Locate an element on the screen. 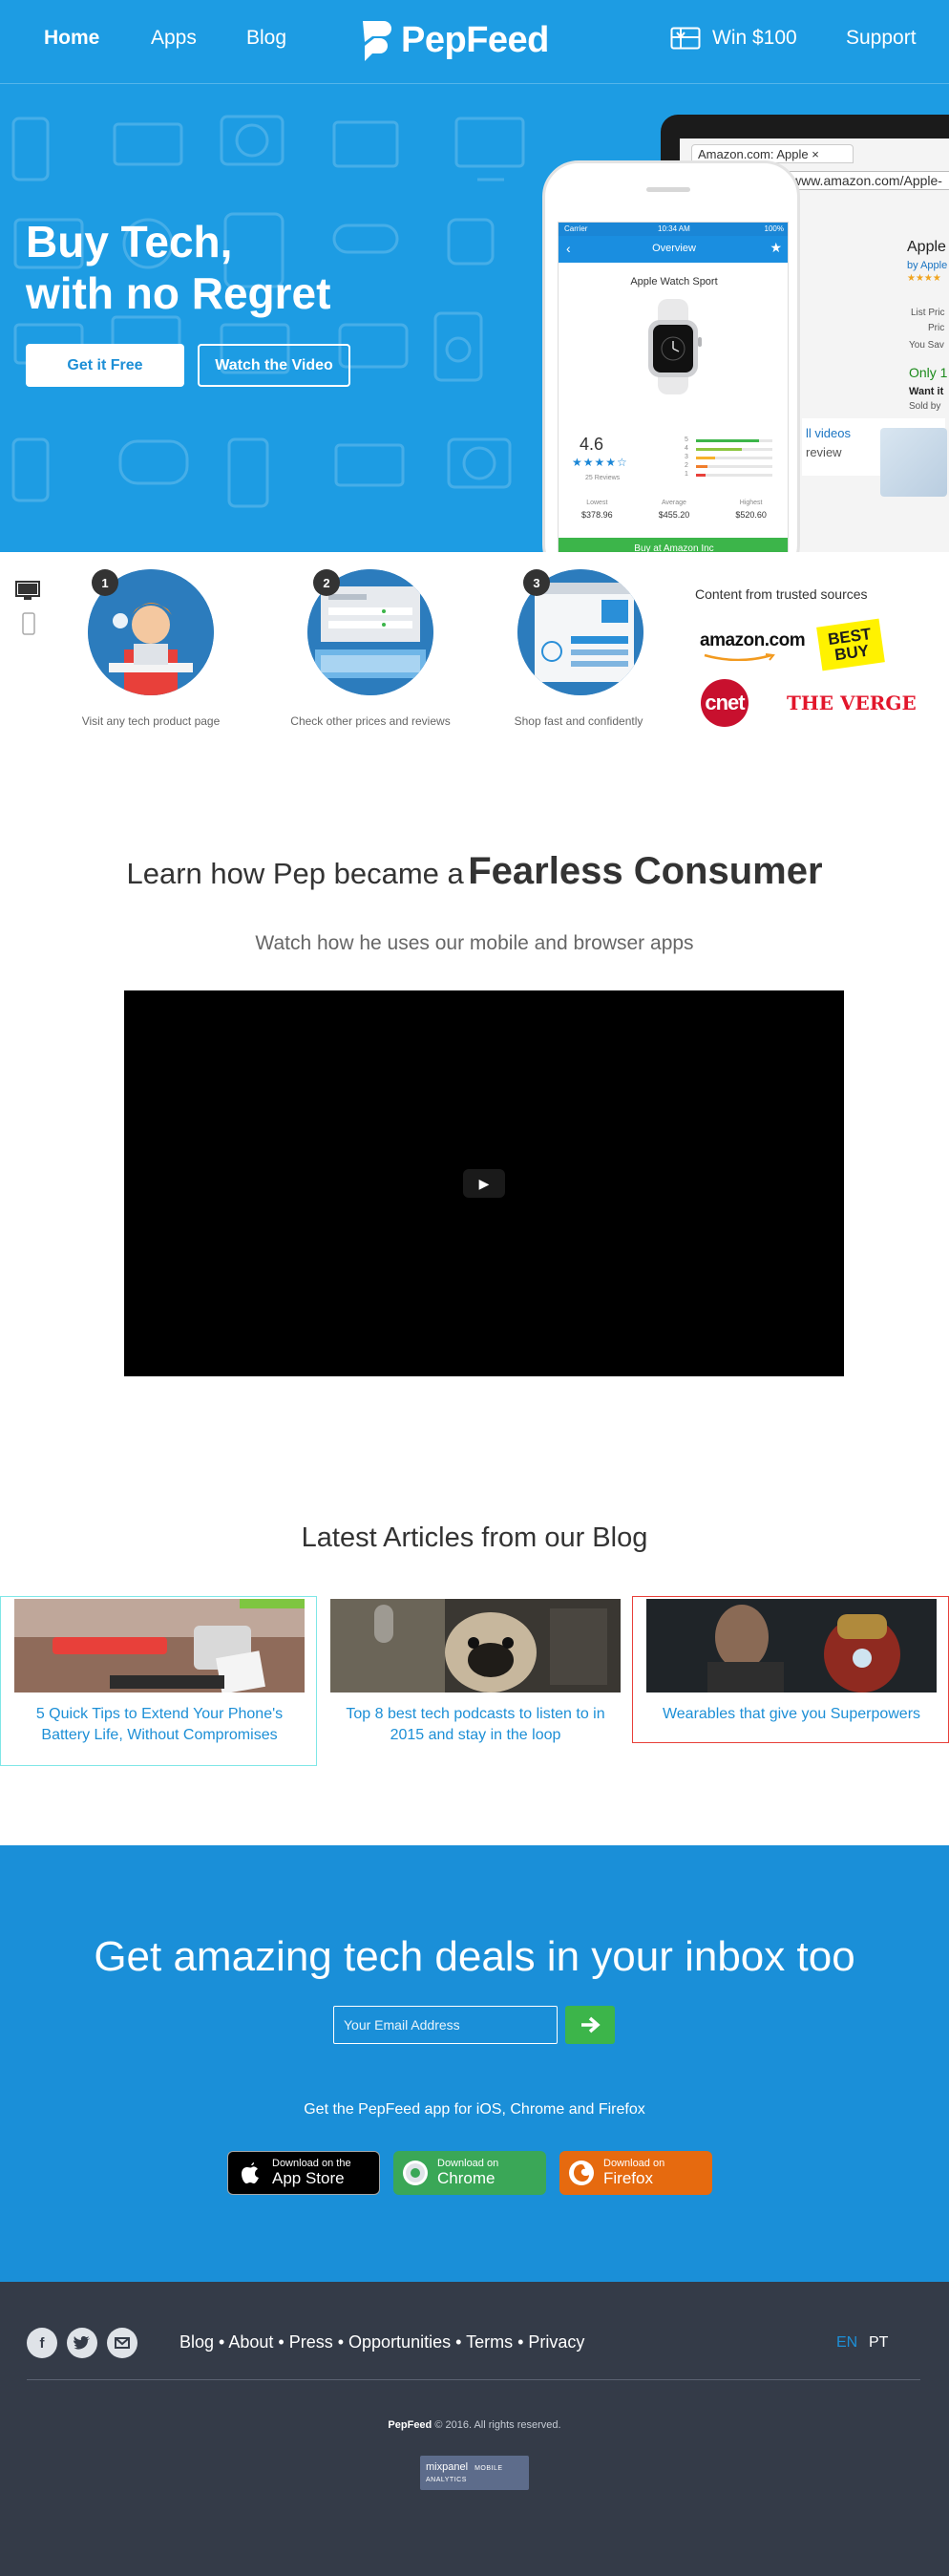 The image size is (949, 2576). firefox-button: Download on Firefox is located at coordinates (636, 2173).